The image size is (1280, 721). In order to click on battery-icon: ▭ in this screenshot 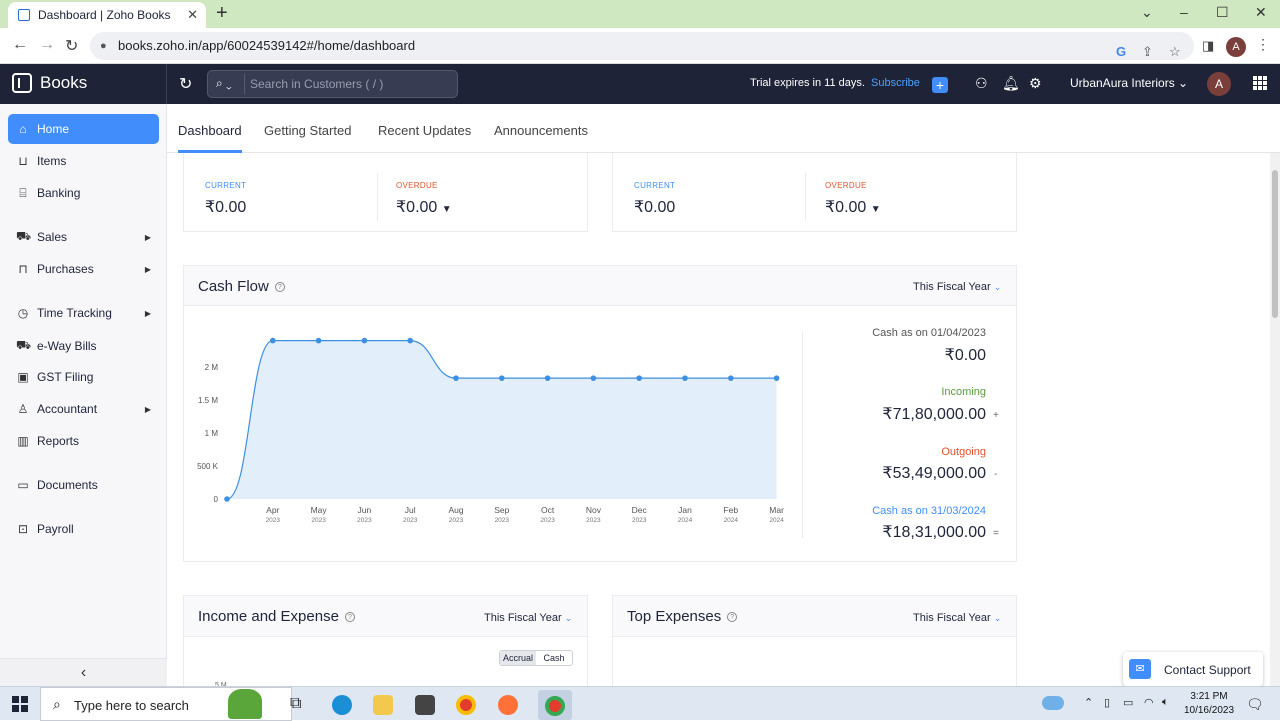, I will do `click(1128, 702)`.